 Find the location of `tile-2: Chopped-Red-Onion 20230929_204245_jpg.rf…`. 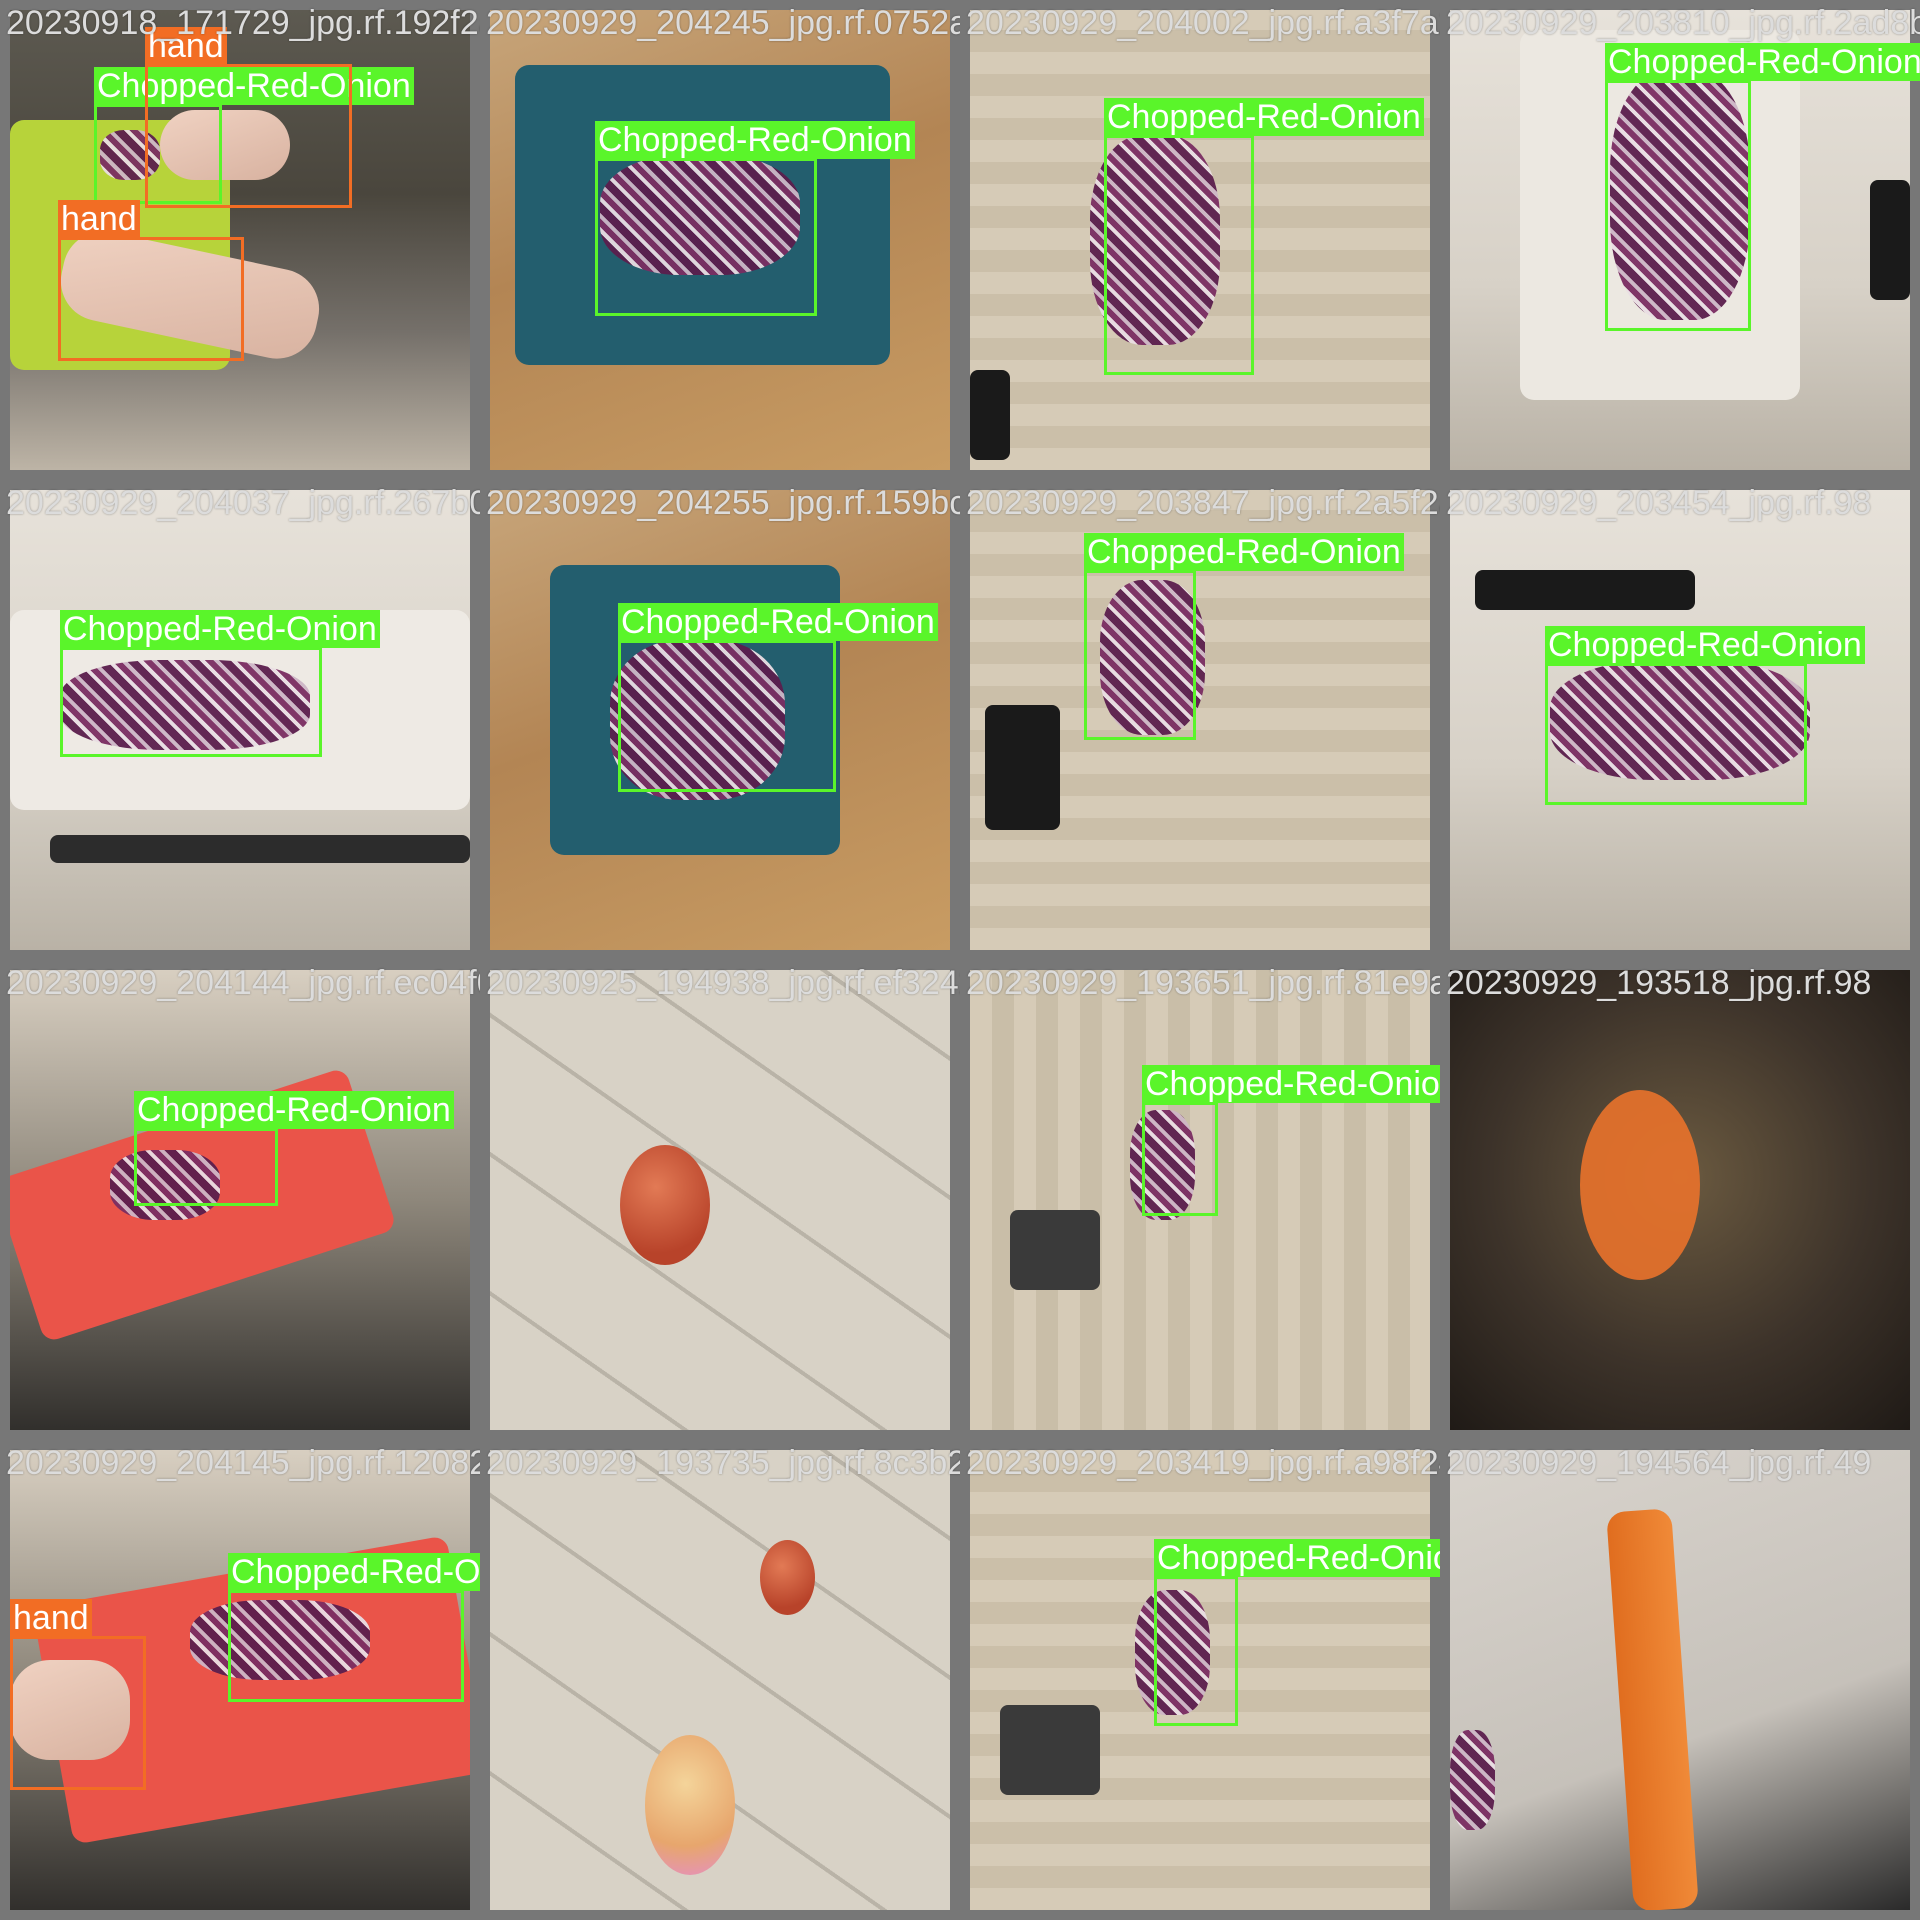

tile-2: Chopped-Red-Onion 20230929_204245_jpg.rf… is located at coordinates (720, 240).